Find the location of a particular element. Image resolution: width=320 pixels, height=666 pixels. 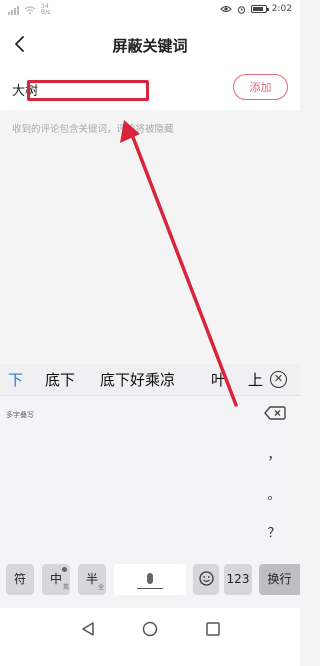

punct-key: ， is located at coordinates (274, 453).